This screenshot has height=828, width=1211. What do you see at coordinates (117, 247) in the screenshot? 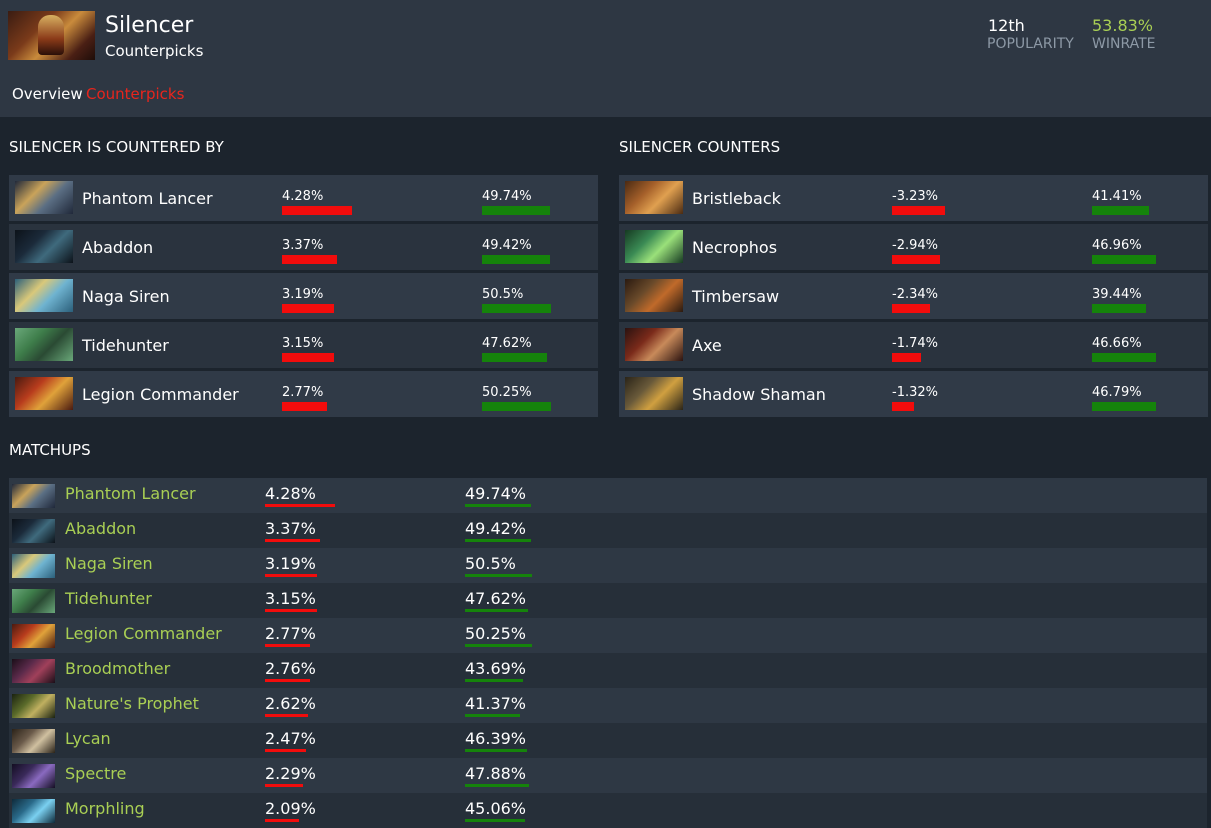
I see `hero-name: Abaddon` at bounding box center [117, 247].